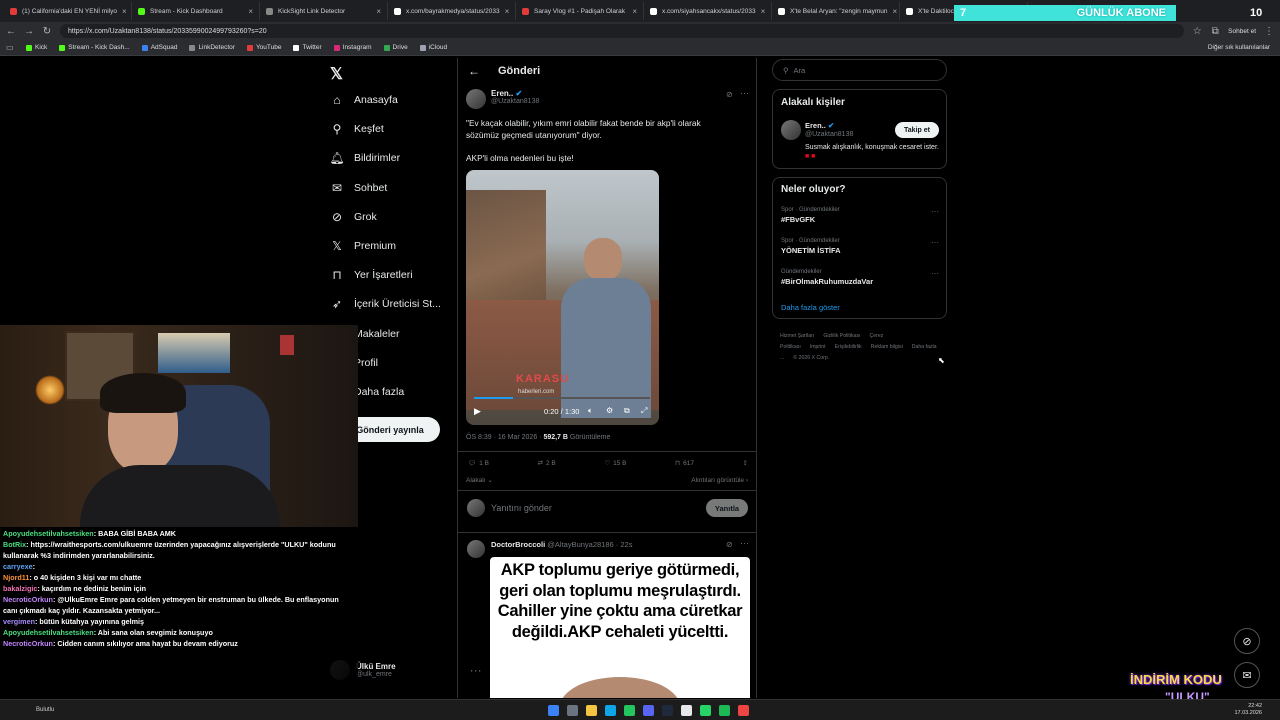 Image resolution: width=1280 pixels, height=720 pixels. I want to click on browser-tab: (1) California'daki EN YENİ milyo ×, so click(68, 11).